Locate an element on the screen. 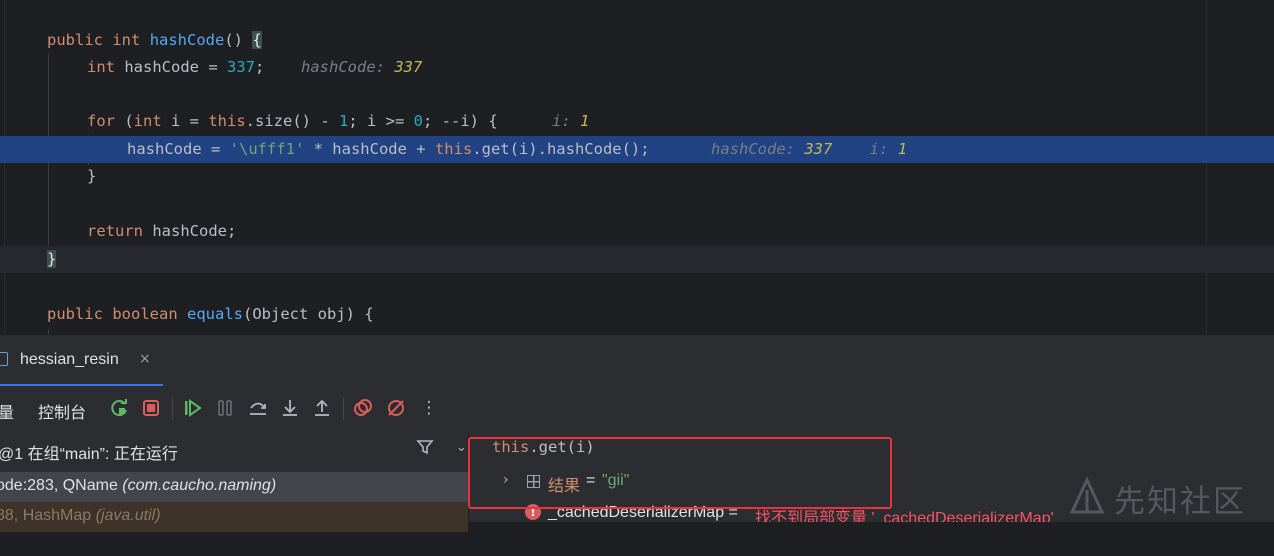 This screenshot has width=1274, height=556. inline-value-hint: i: 1 is located at coordinates (571, 121).